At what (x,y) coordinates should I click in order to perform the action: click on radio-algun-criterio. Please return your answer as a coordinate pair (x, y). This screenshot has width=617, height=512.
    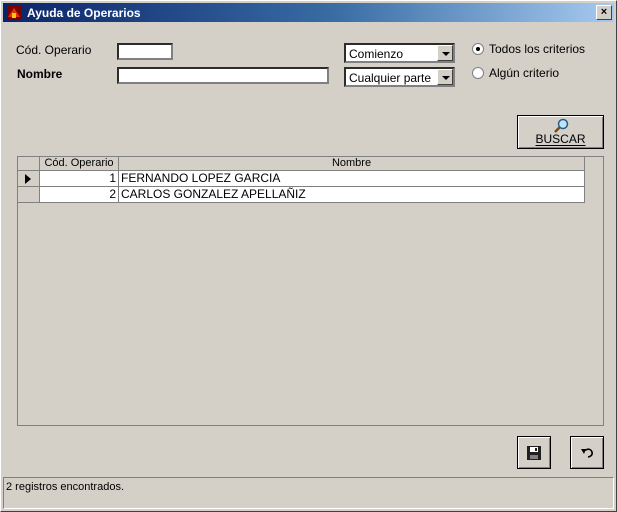
    Looking at the image, I should click on (478, 73).